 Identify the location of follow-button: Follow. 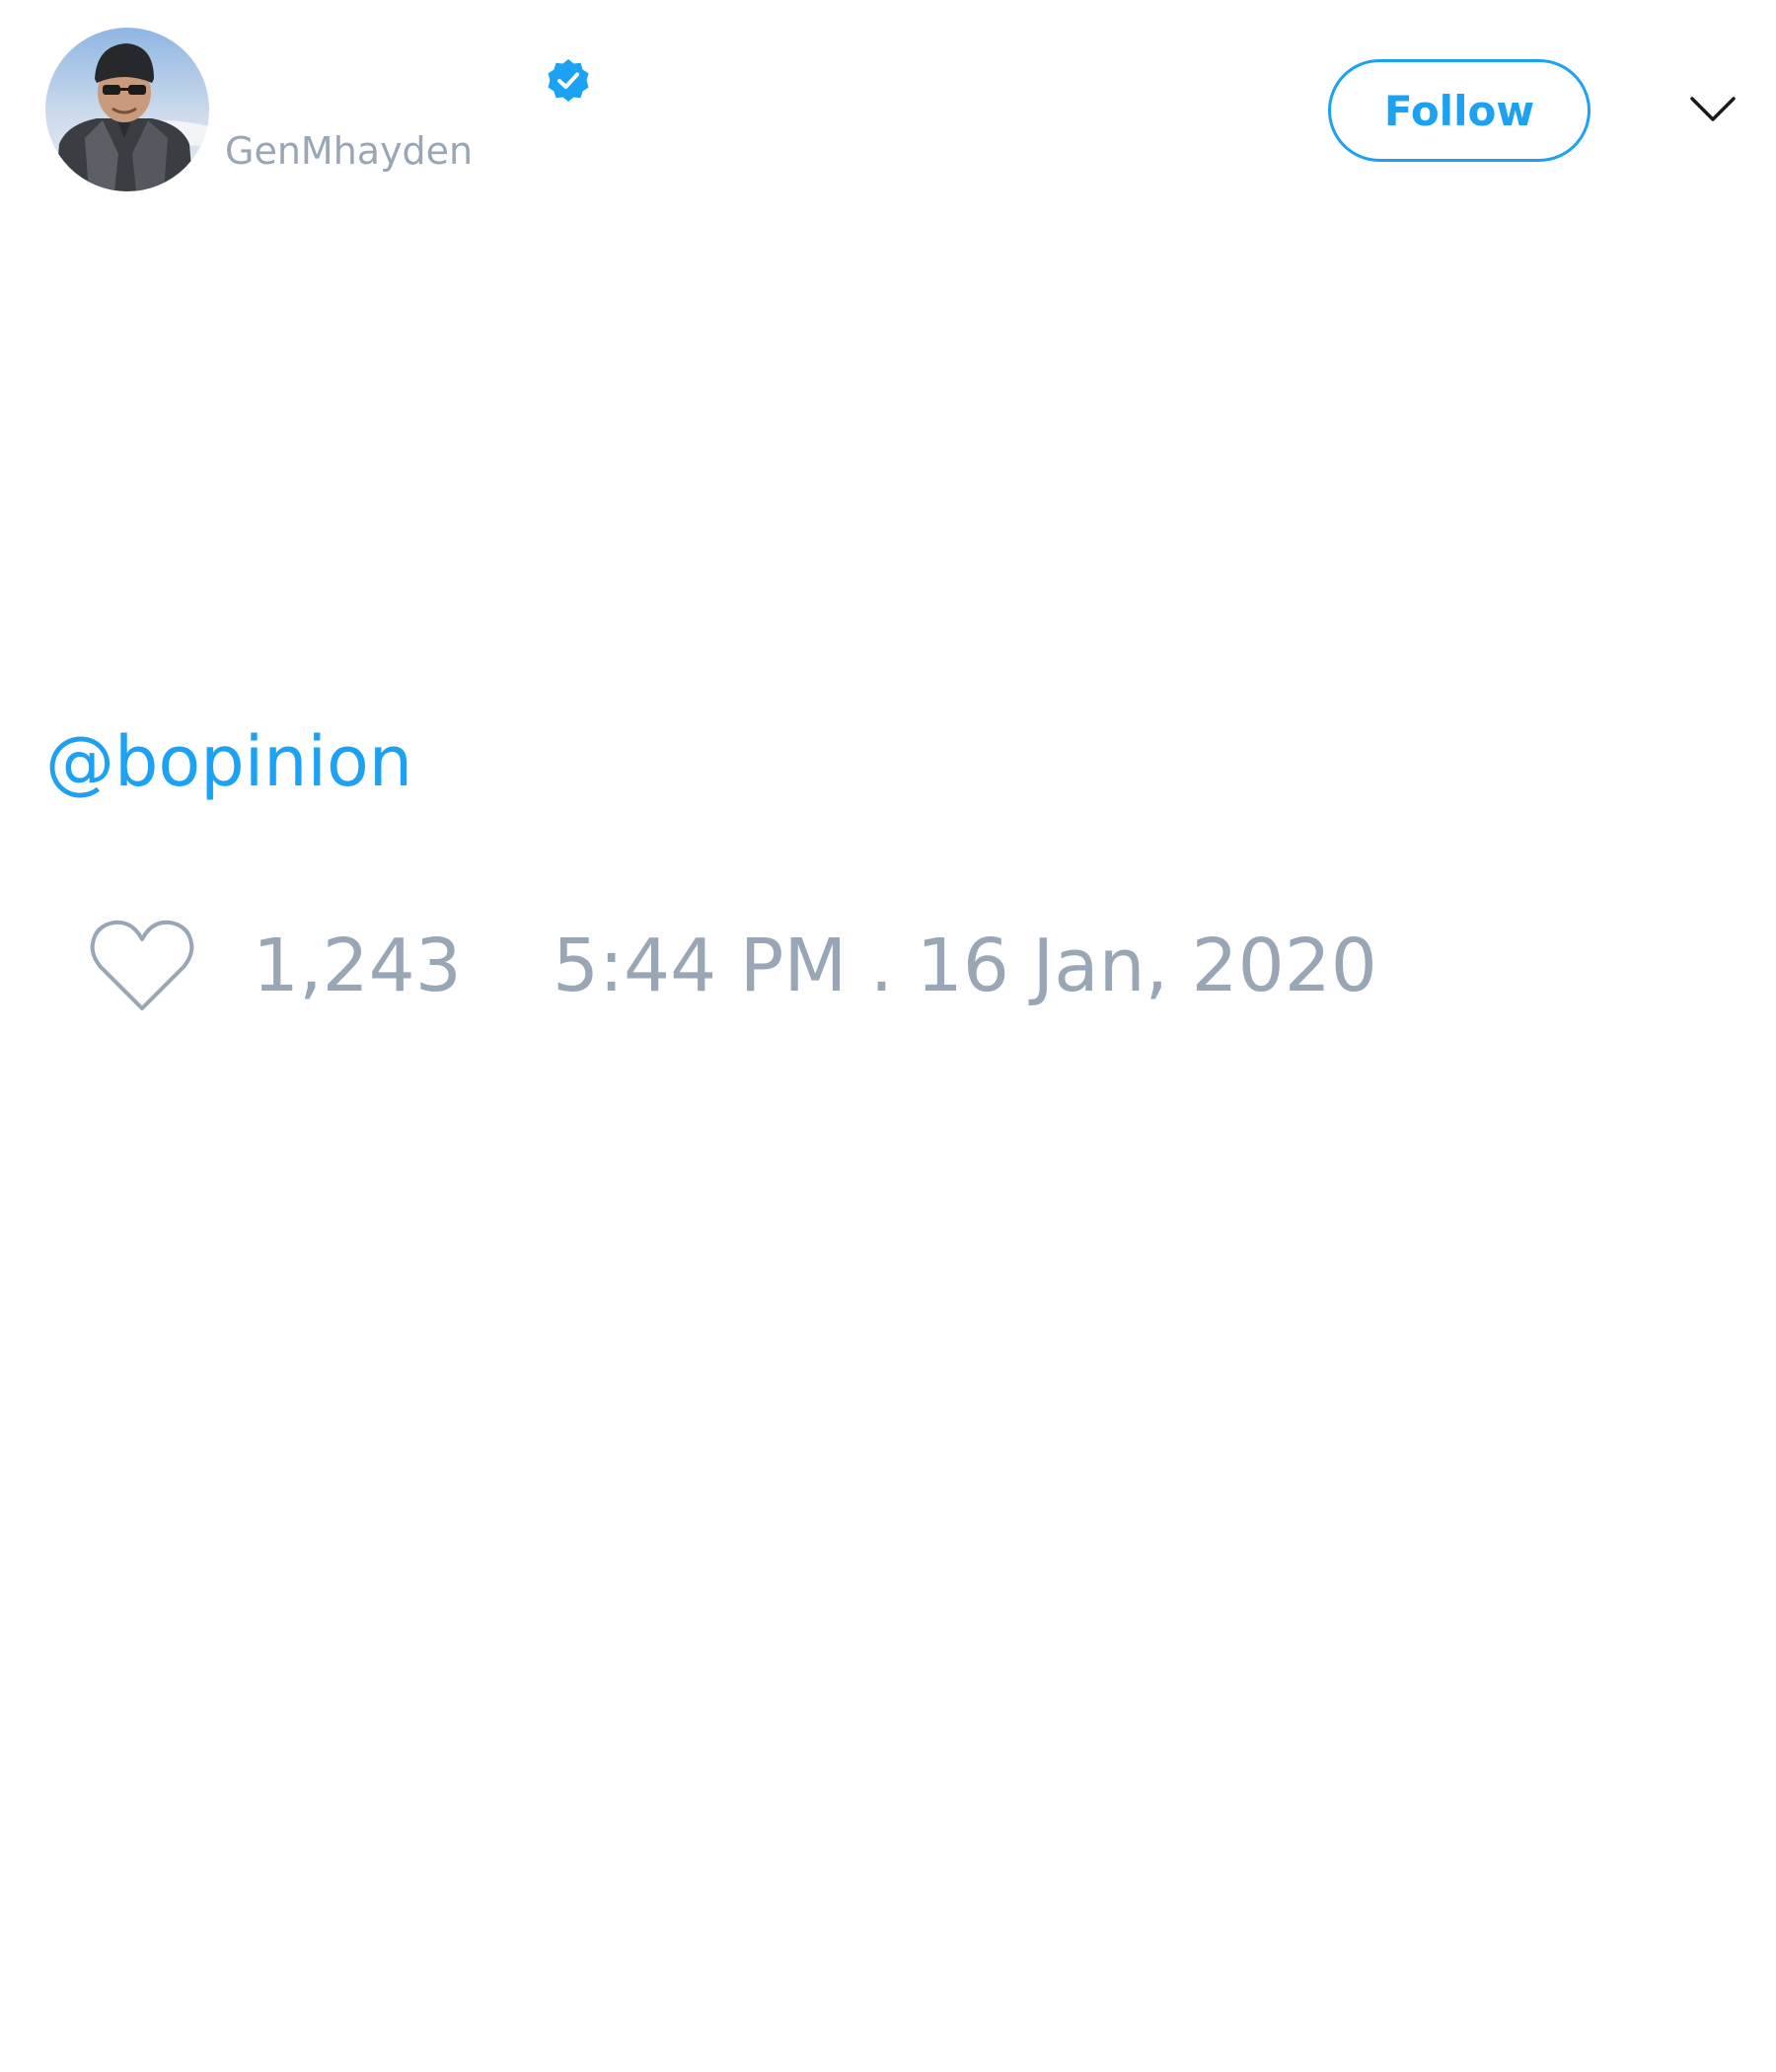
(1460, 111).